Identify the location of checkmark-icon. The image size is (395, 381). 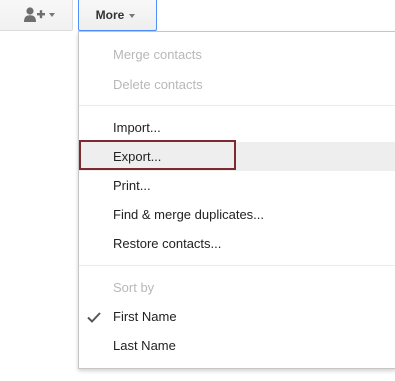
(94, 317).